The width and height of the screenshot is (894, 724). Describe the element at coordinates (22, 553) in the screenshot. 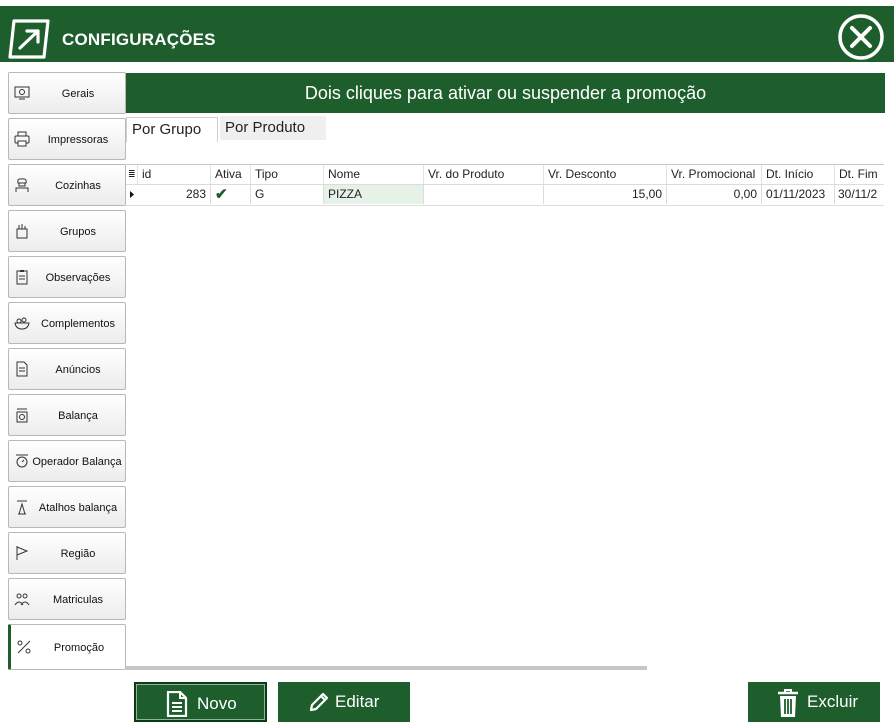

I see `flag-icon` at that location.